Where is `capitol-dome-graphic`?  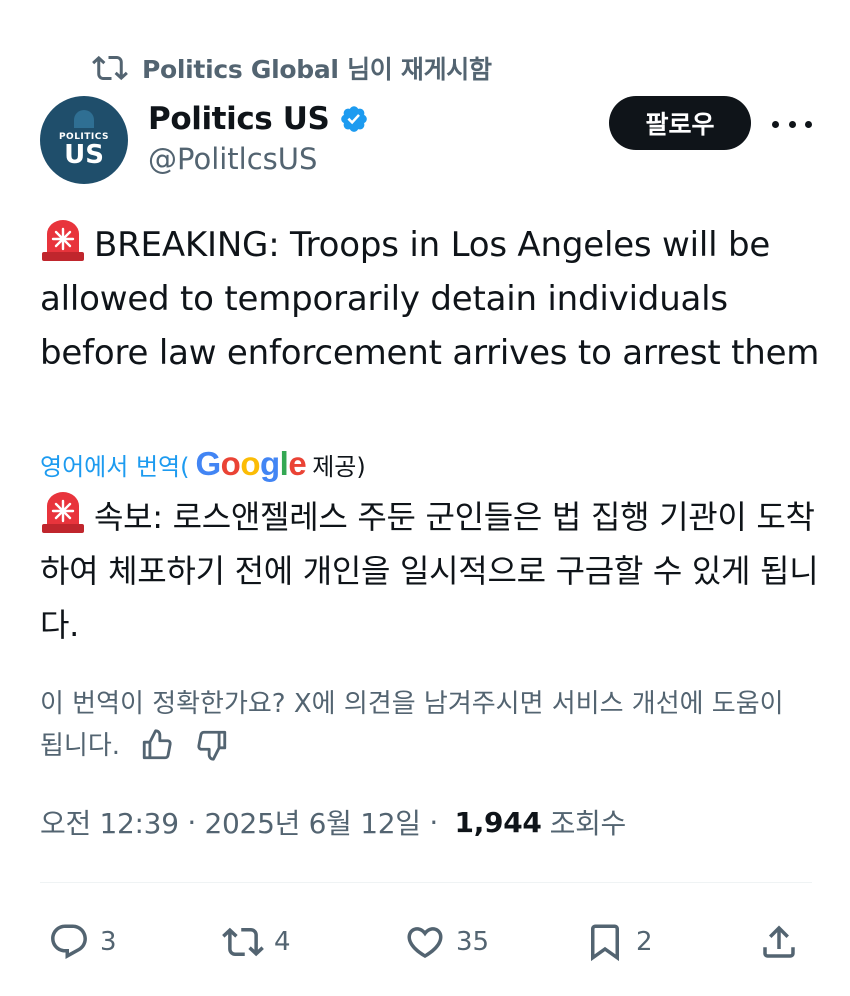
capitol-dome-graphic is located at coordinates (84, 119).